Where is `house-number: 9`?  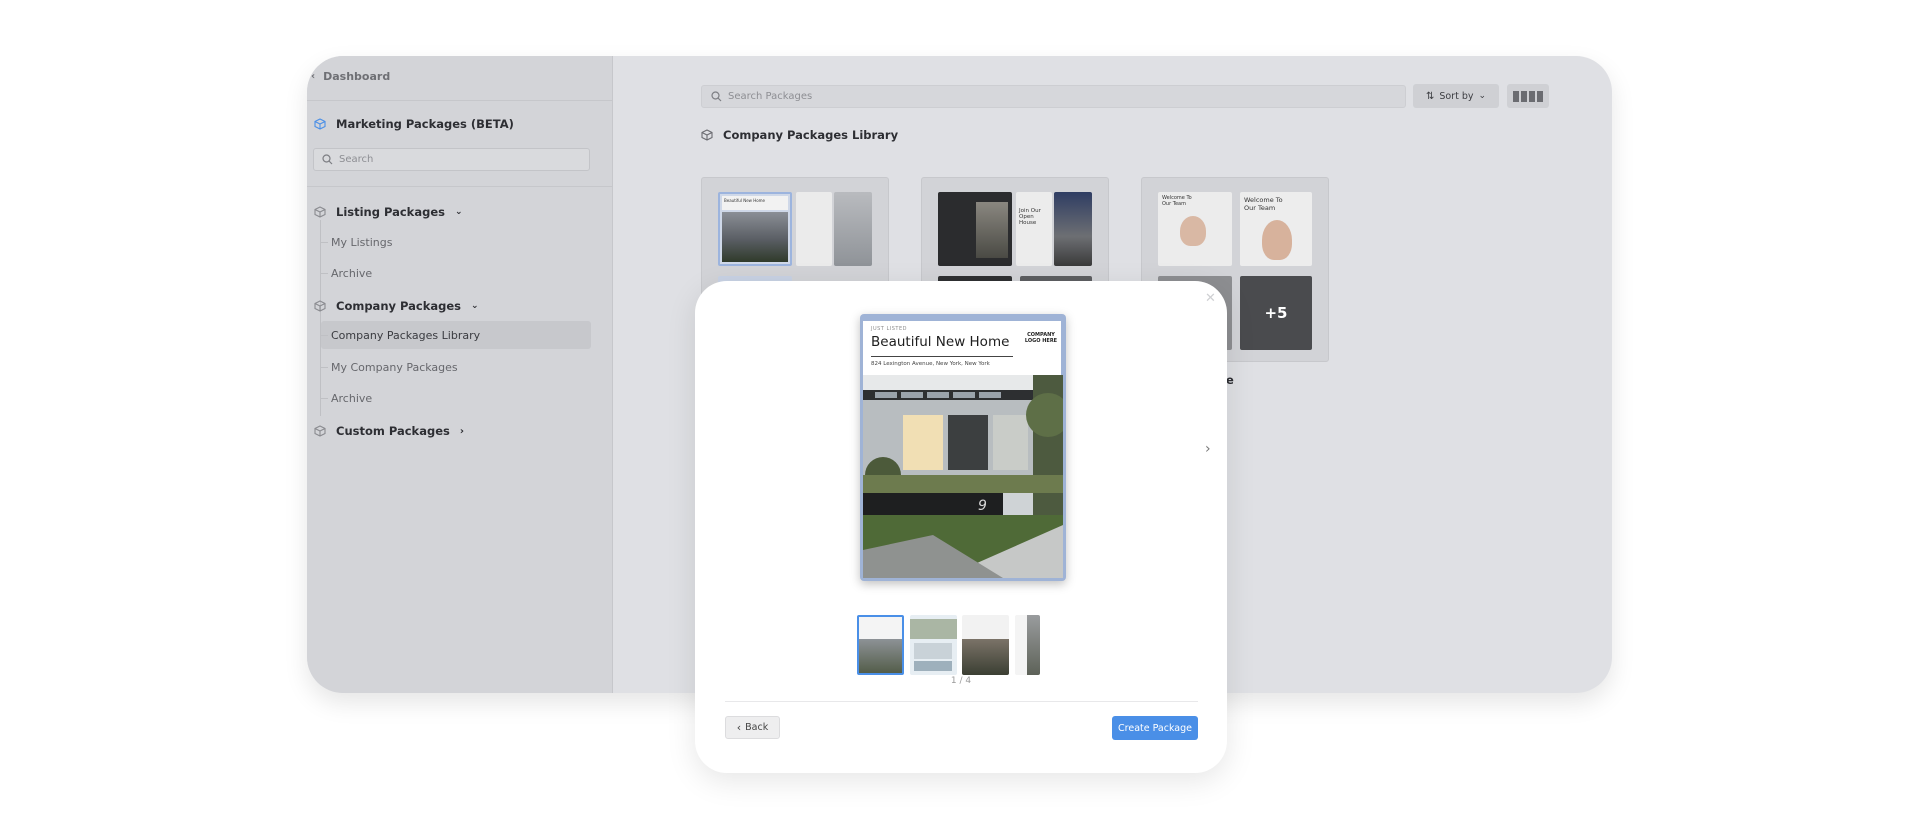
house-number: 9 is located at coordinates (982, 506).